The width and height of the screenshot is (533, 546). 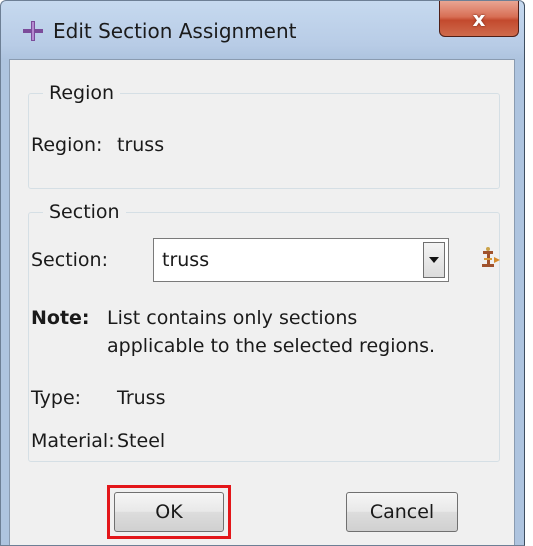 I want to click on close-button: x, so click(x=479, y=19).